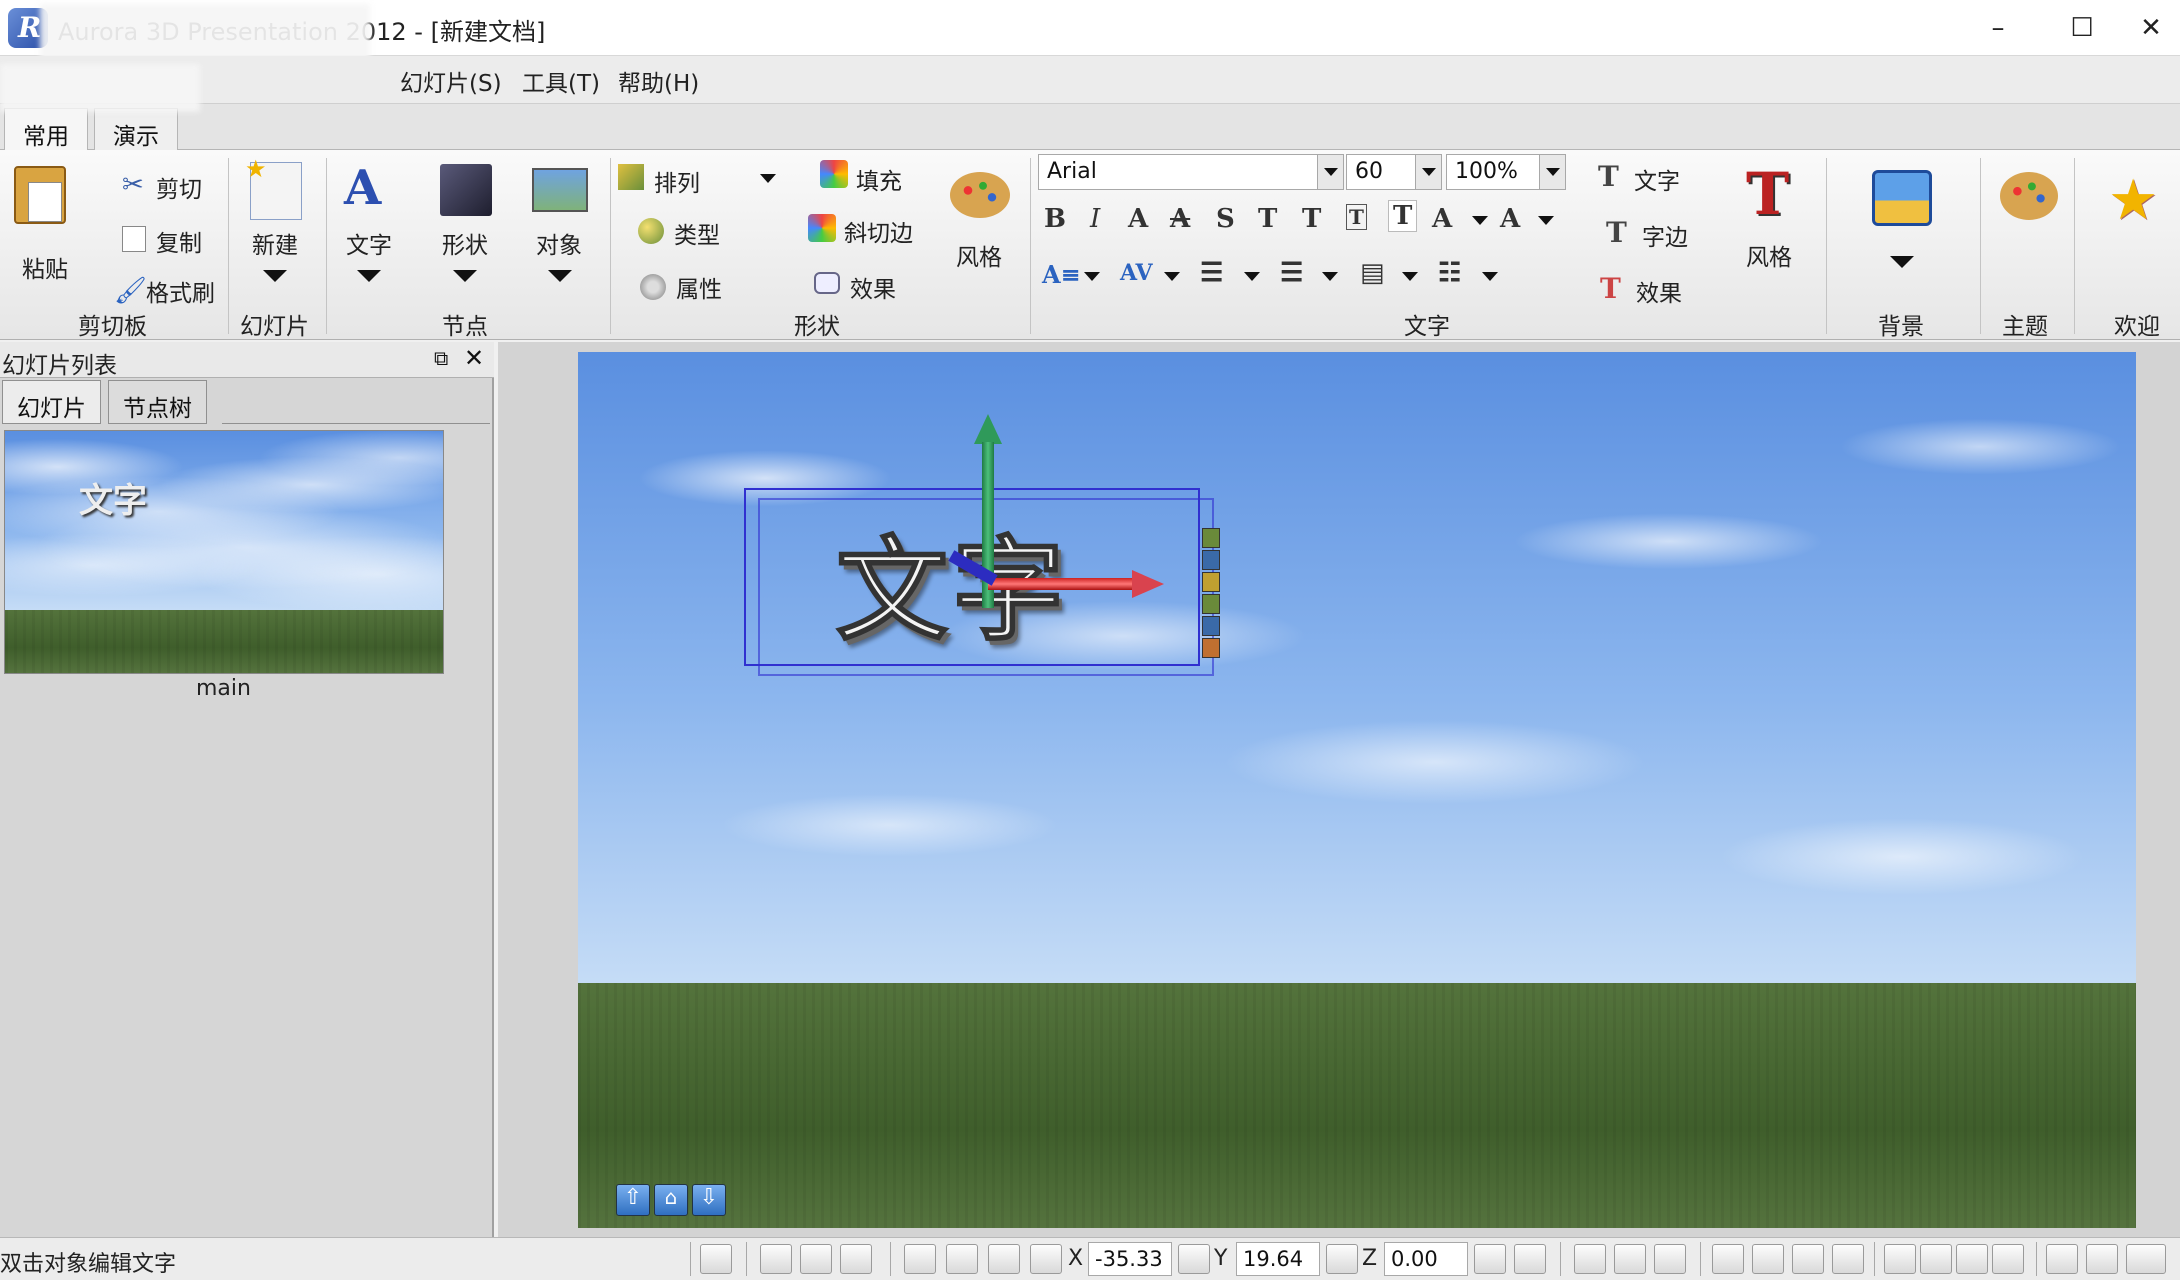 This screenshot has width=2180, height=1280. Describe the element at coordinates (979, 255) in the screenshot. I see `shape-style-button: 风格` at that location.